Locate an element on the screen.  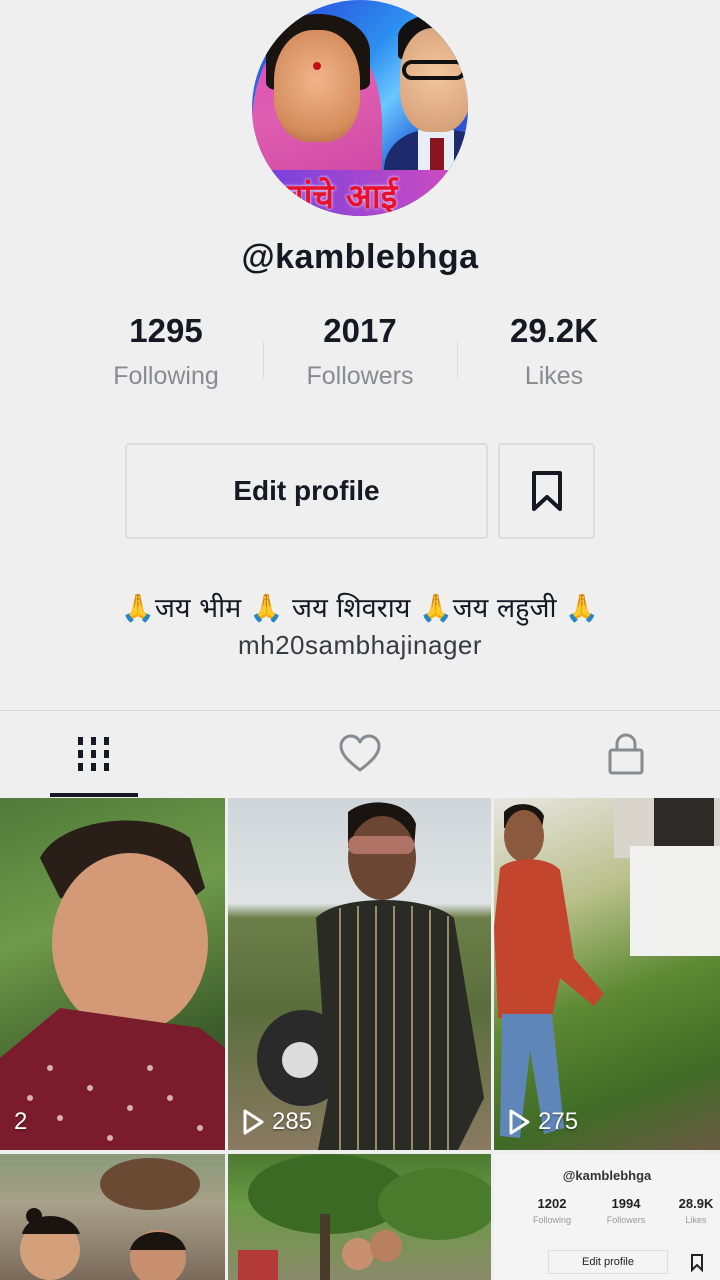
active-tab-indicator is located at coordinates (94, 795).